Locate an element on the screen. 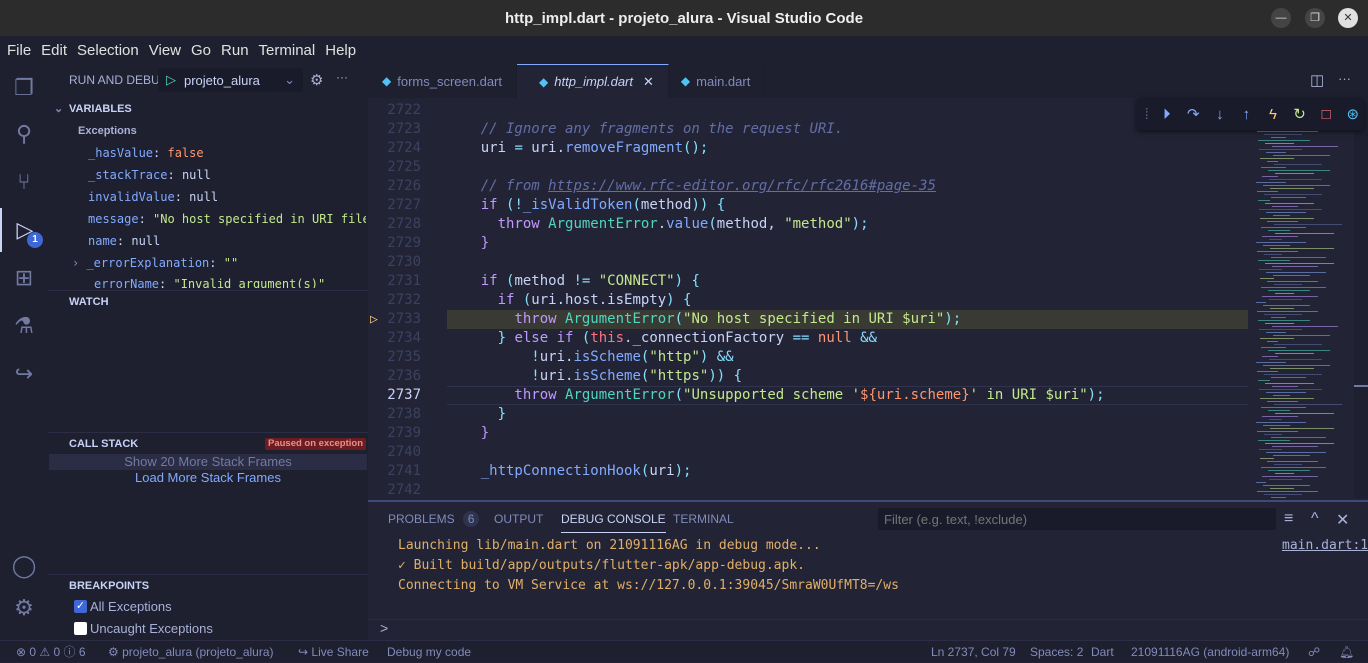 The height and width of the screenshot is (663, 1368). code-line: _httpConnectionHook(uri); is located at coordinates (847, 471).